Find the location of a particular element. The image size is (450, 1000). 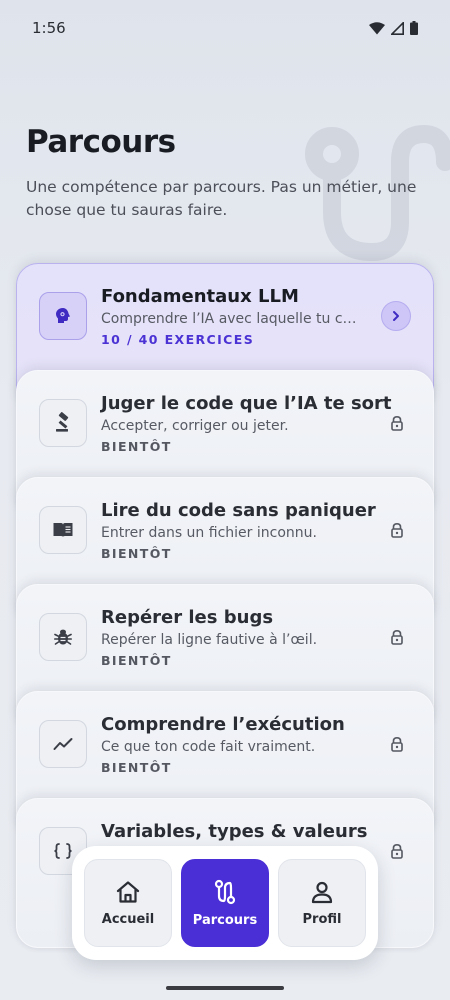

brain-gear-icon is located at coordinates (63, 315).